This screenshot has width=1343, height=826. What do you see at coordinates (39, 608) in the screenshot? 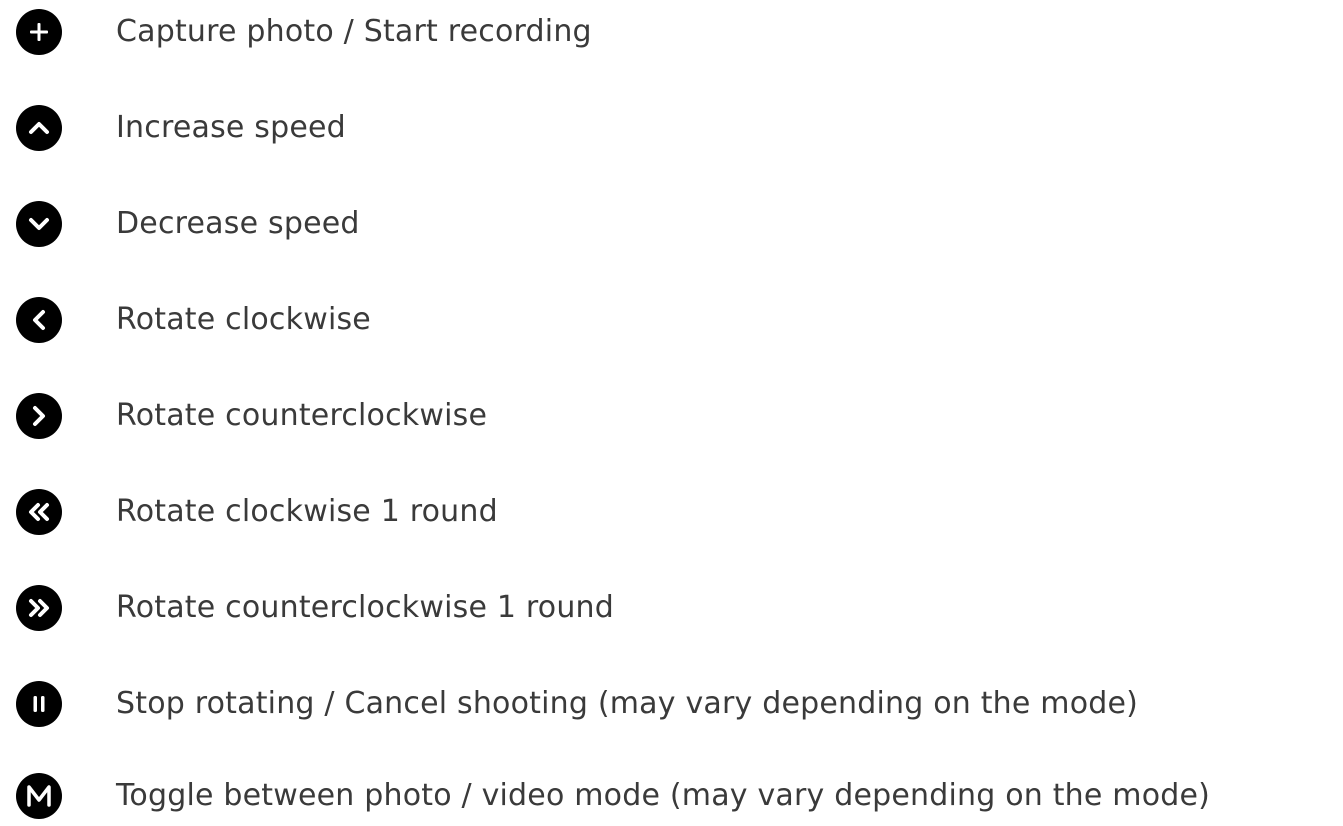
I see `double-chevron-right-icon` at bounding box center [39, 608].